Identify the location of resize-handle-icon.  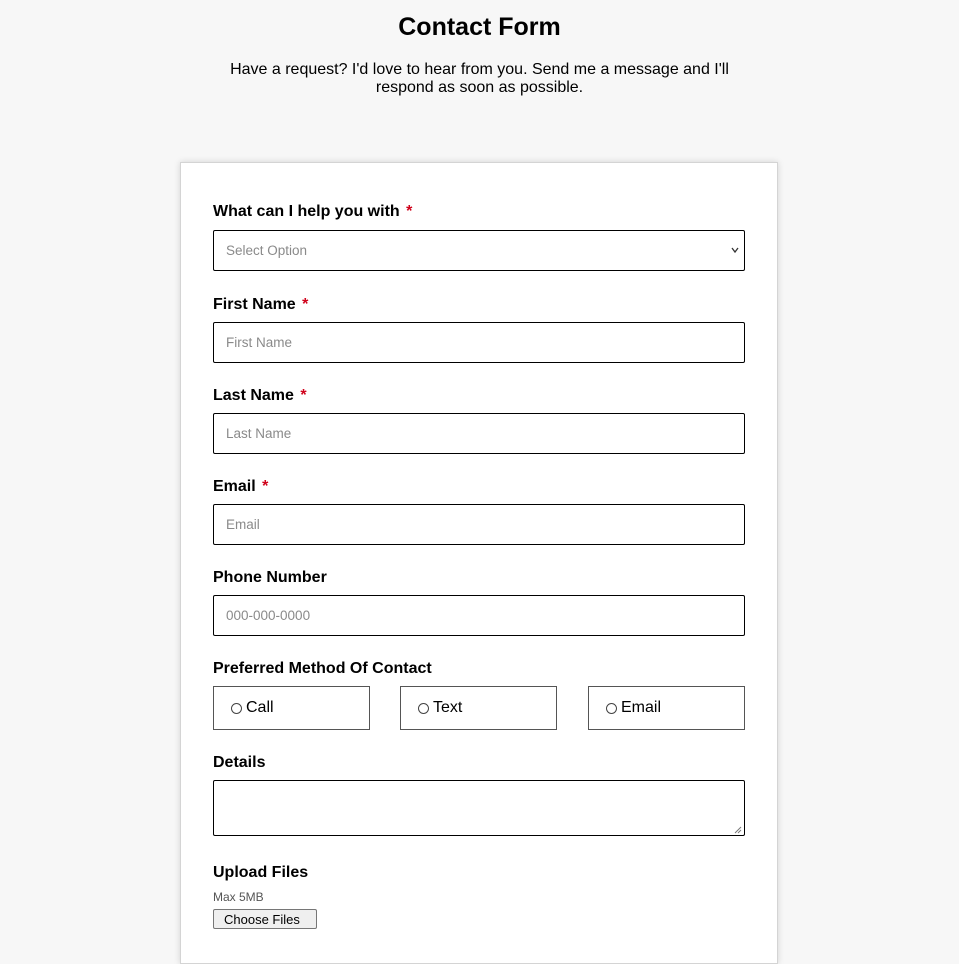
(738, 830).